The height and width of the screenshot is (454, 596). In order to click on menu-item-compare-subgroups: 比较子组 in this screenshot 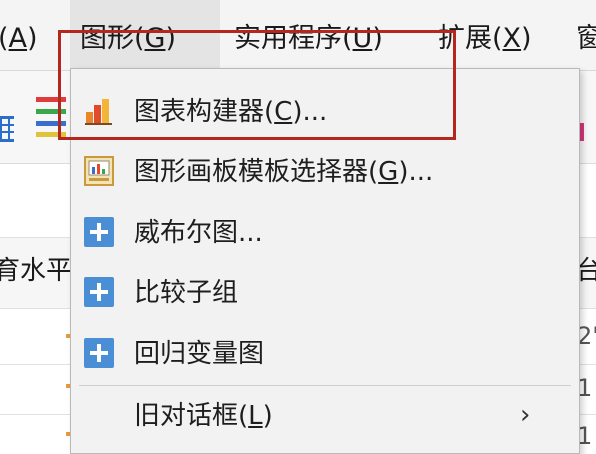, I will do `click(325, 292)`.